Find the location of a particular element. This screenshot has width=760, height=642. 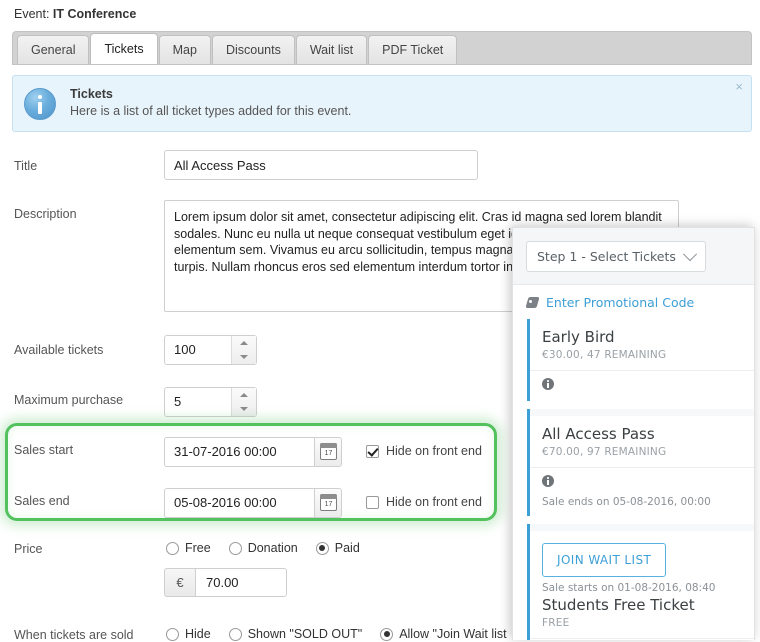

sales-end-label: Sales end is located at coordinates (42, 501).